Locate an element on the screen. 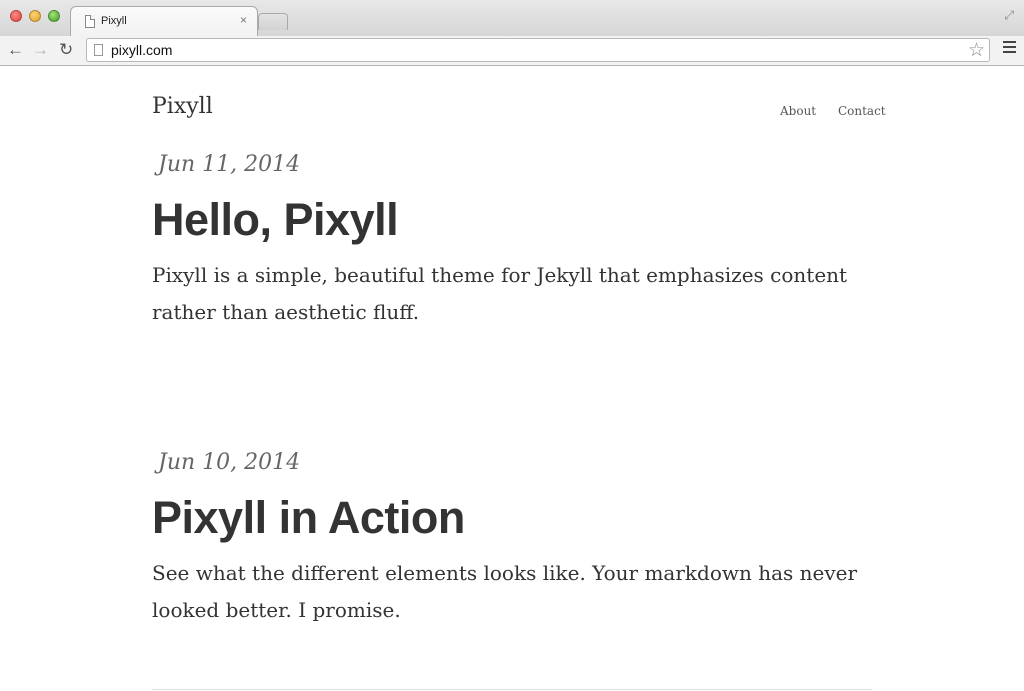  url-text: pixyll.com is located at coordinates (141, 50).